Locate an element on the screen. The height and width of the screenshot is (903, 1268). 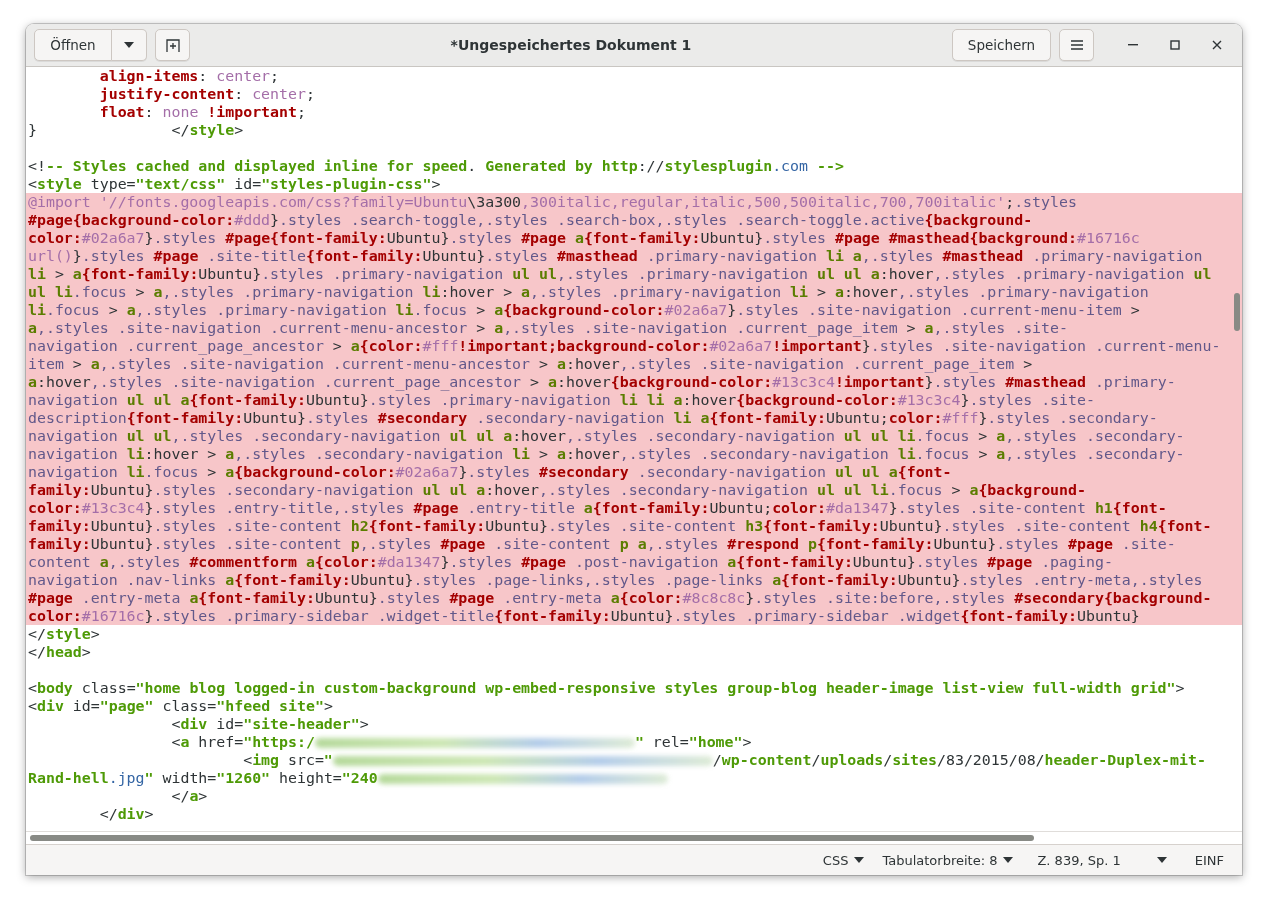
maximize-icon is located at coordinates (1175, 45).